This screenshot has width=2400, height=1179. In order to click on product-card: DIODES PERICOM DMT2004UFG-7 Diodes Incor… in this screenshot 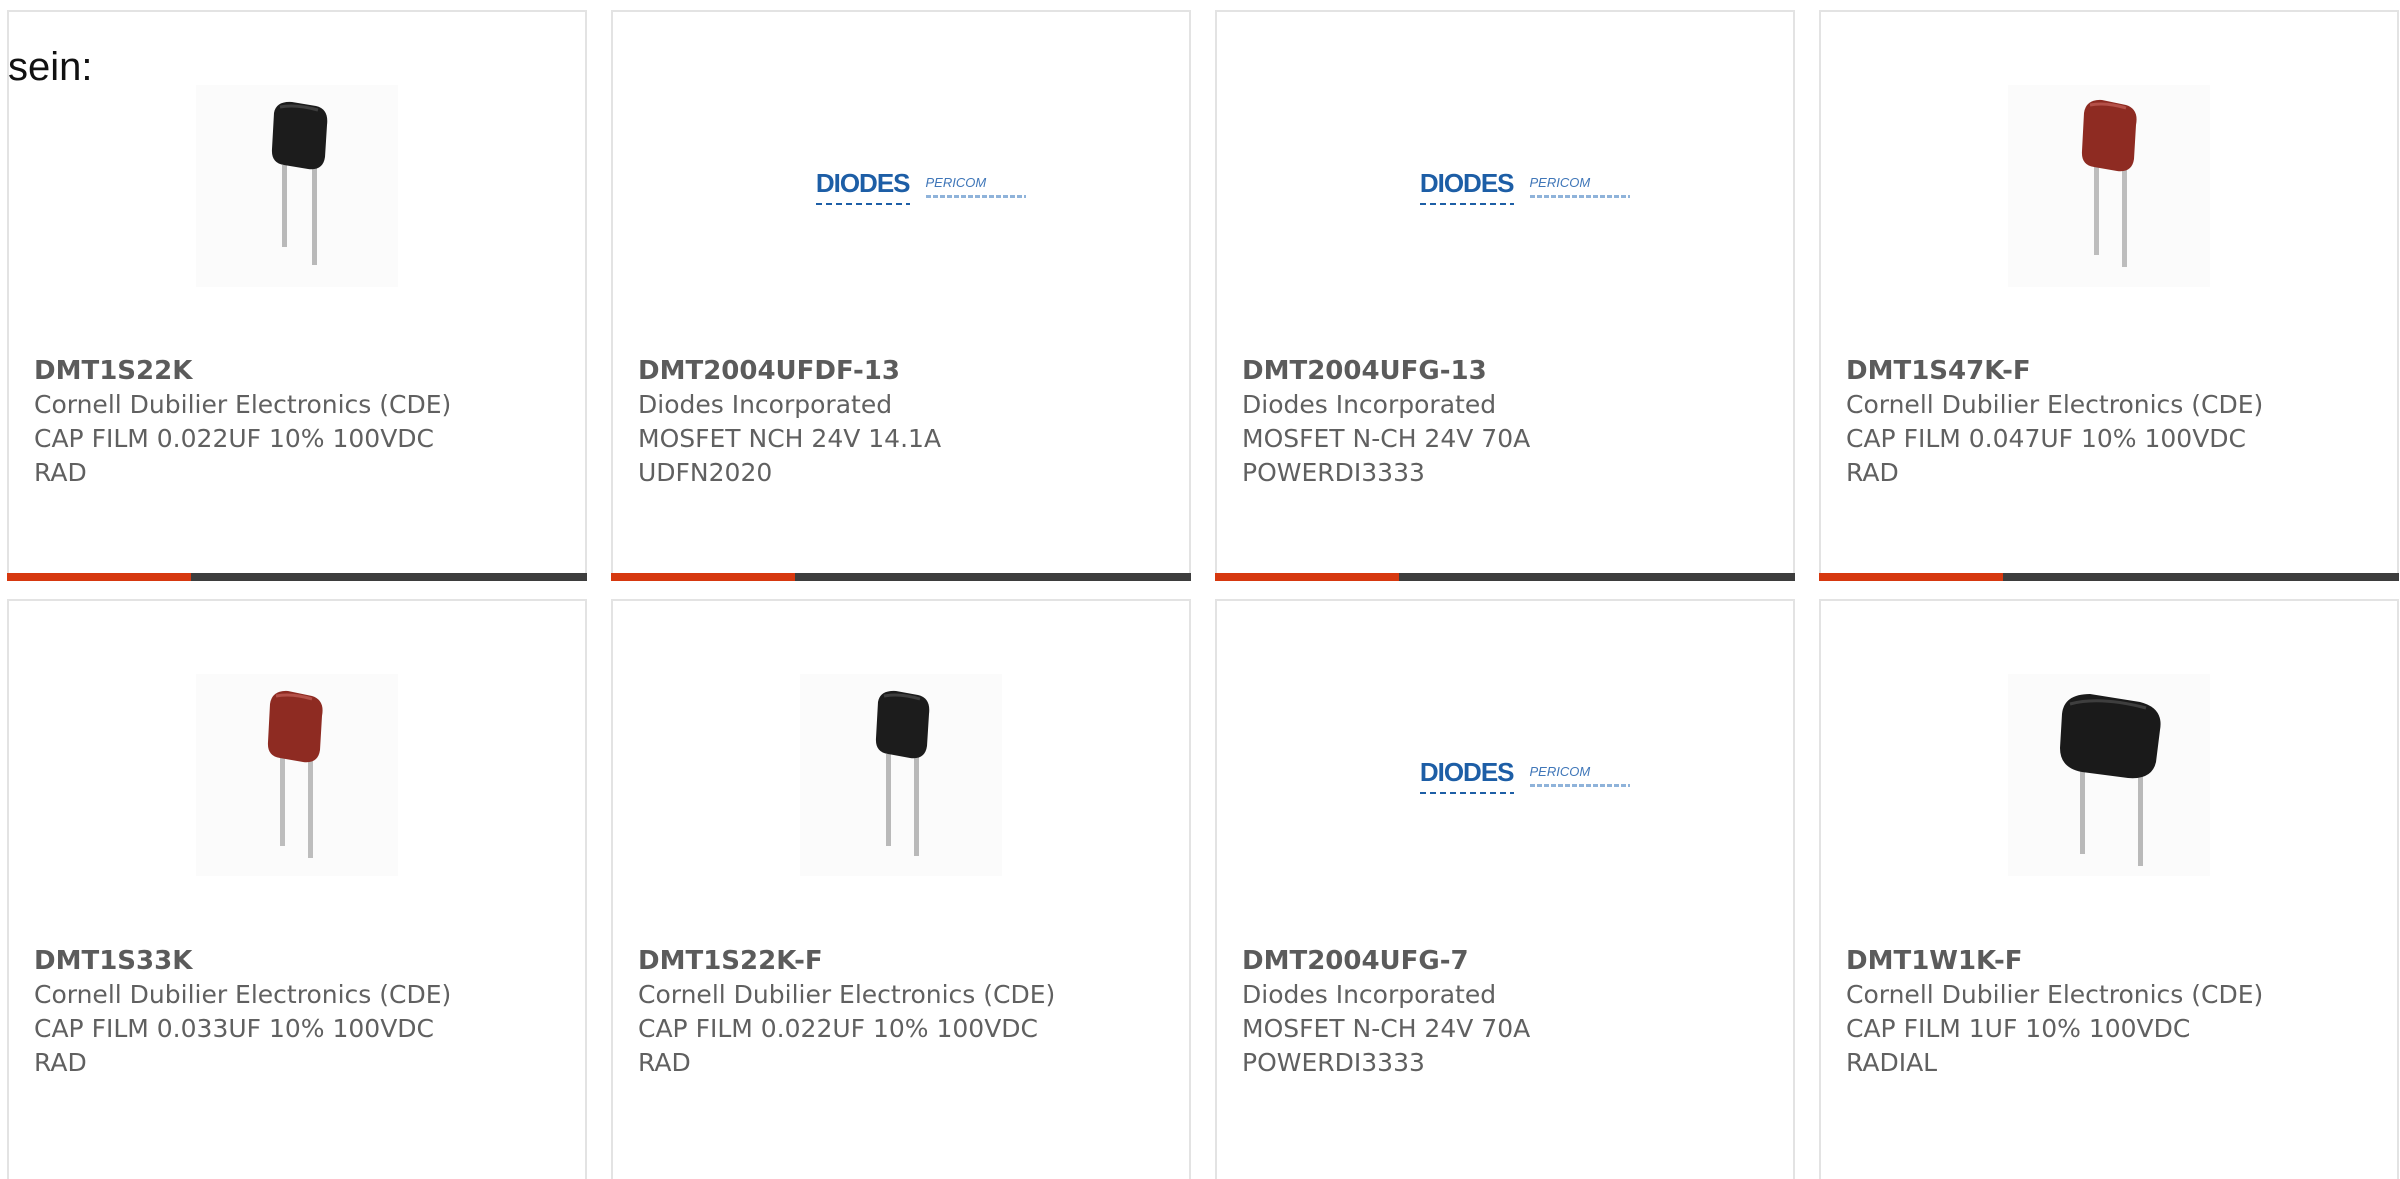, I will do `click(1505, 889)`.